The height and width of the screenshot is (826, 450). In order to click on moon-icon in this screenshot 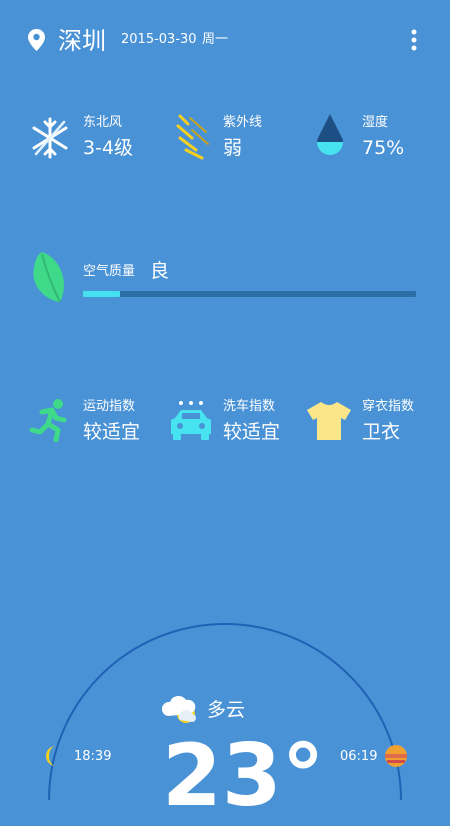, I will do `click(51, 756)`.